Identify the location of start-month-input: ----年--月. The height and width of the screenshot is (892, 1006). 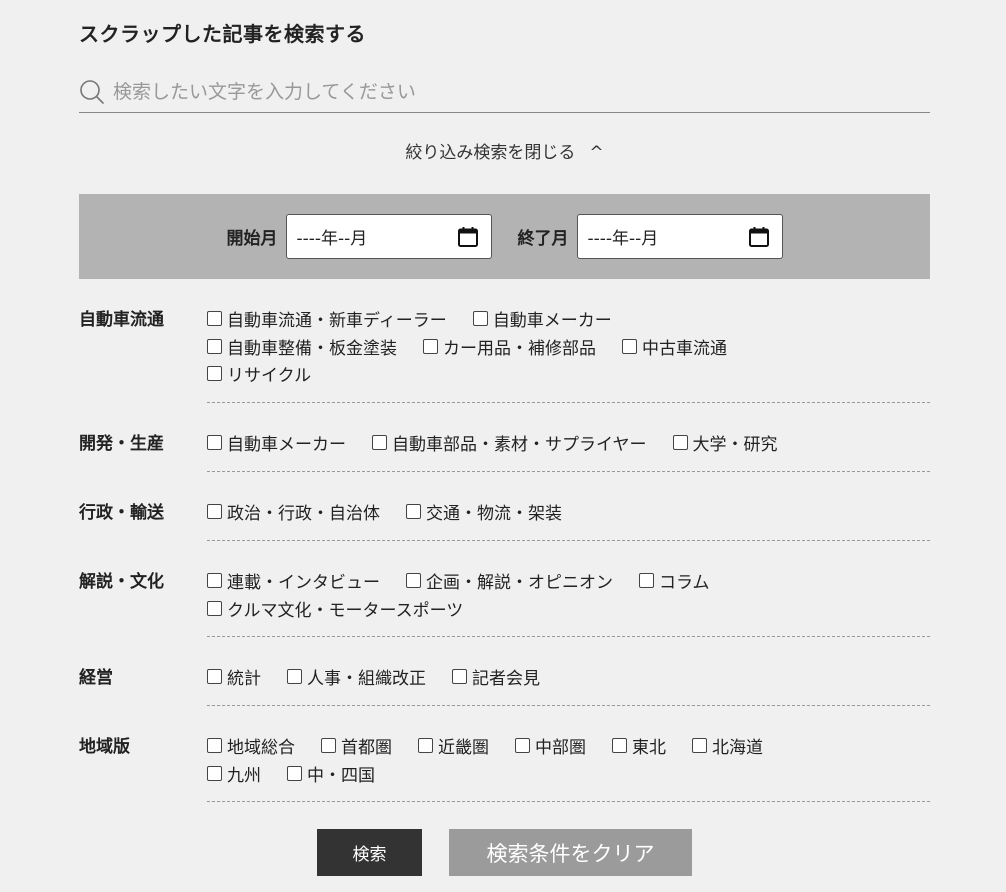
(388, 236).